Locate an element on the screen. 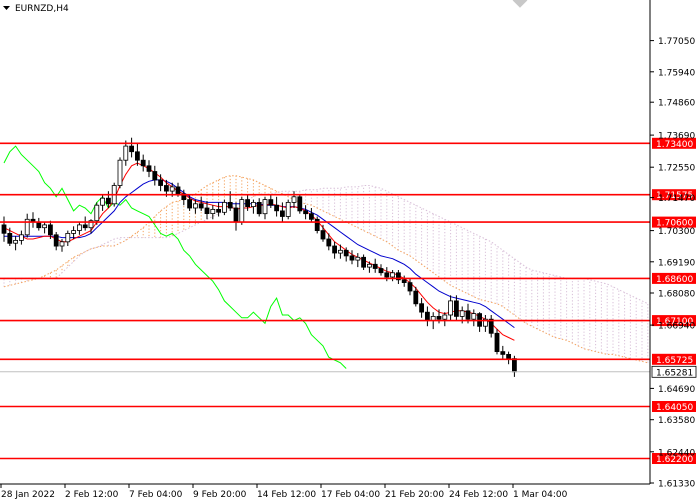 This screenshot has width=700, height=500. symbol-label: EURNZD,H4 is located at coordinates (42, 9).